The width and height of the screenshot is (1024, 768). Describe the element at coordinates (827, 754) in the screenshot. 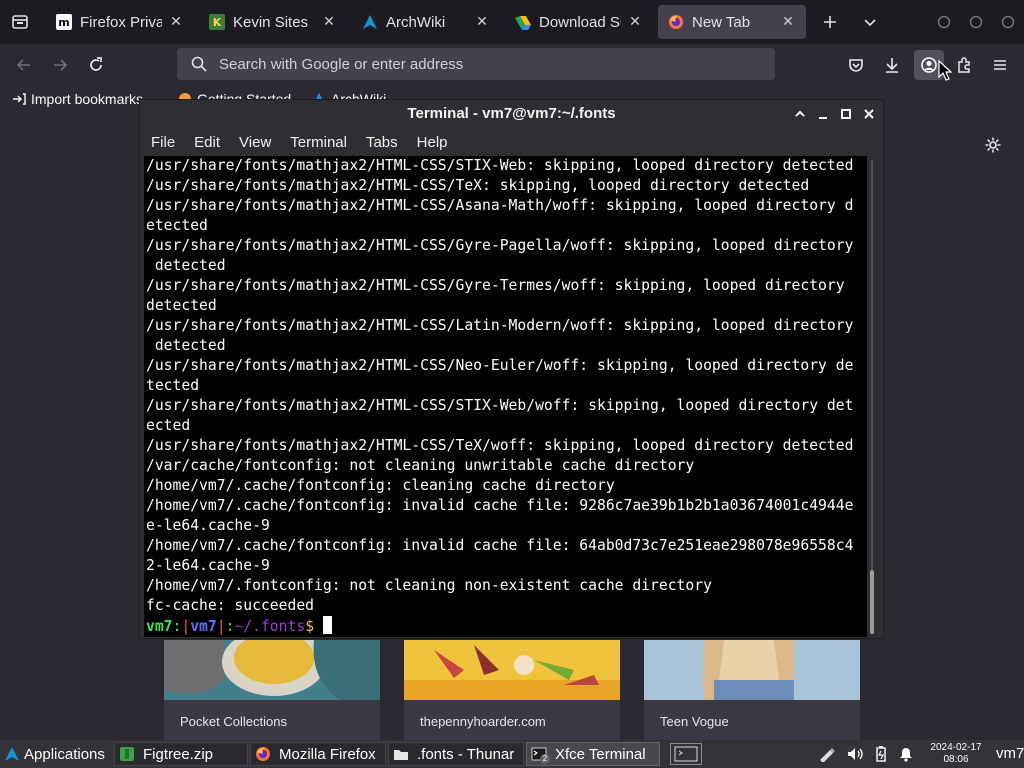

I see `pen-tool-icon` at that location.